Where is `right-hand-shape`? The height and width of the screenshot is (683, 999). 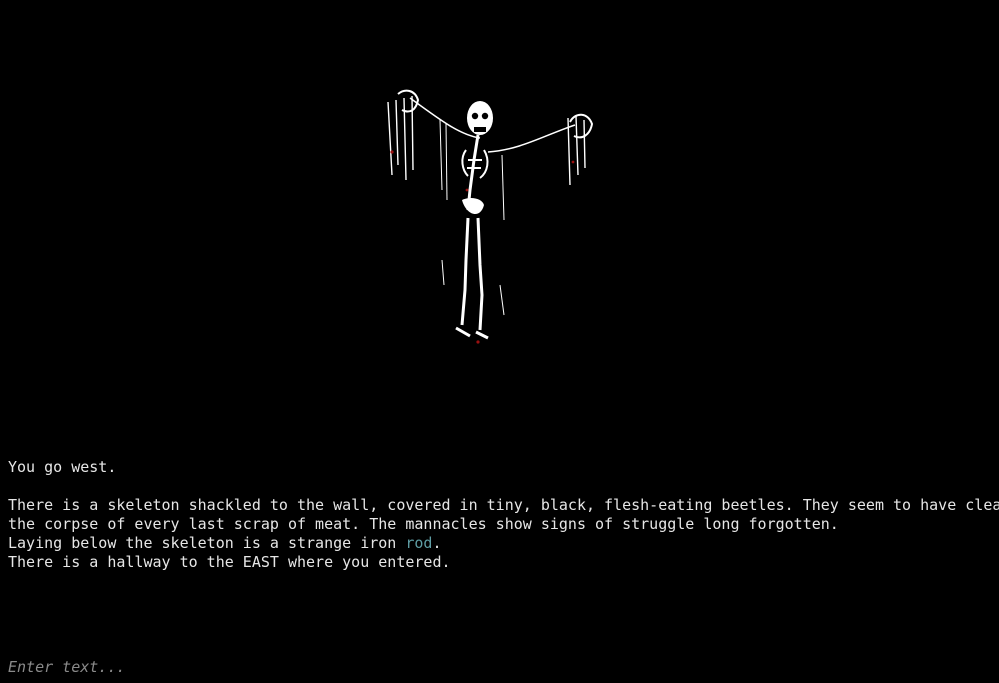
right-hand-shape is located at coordinates (580, 149).